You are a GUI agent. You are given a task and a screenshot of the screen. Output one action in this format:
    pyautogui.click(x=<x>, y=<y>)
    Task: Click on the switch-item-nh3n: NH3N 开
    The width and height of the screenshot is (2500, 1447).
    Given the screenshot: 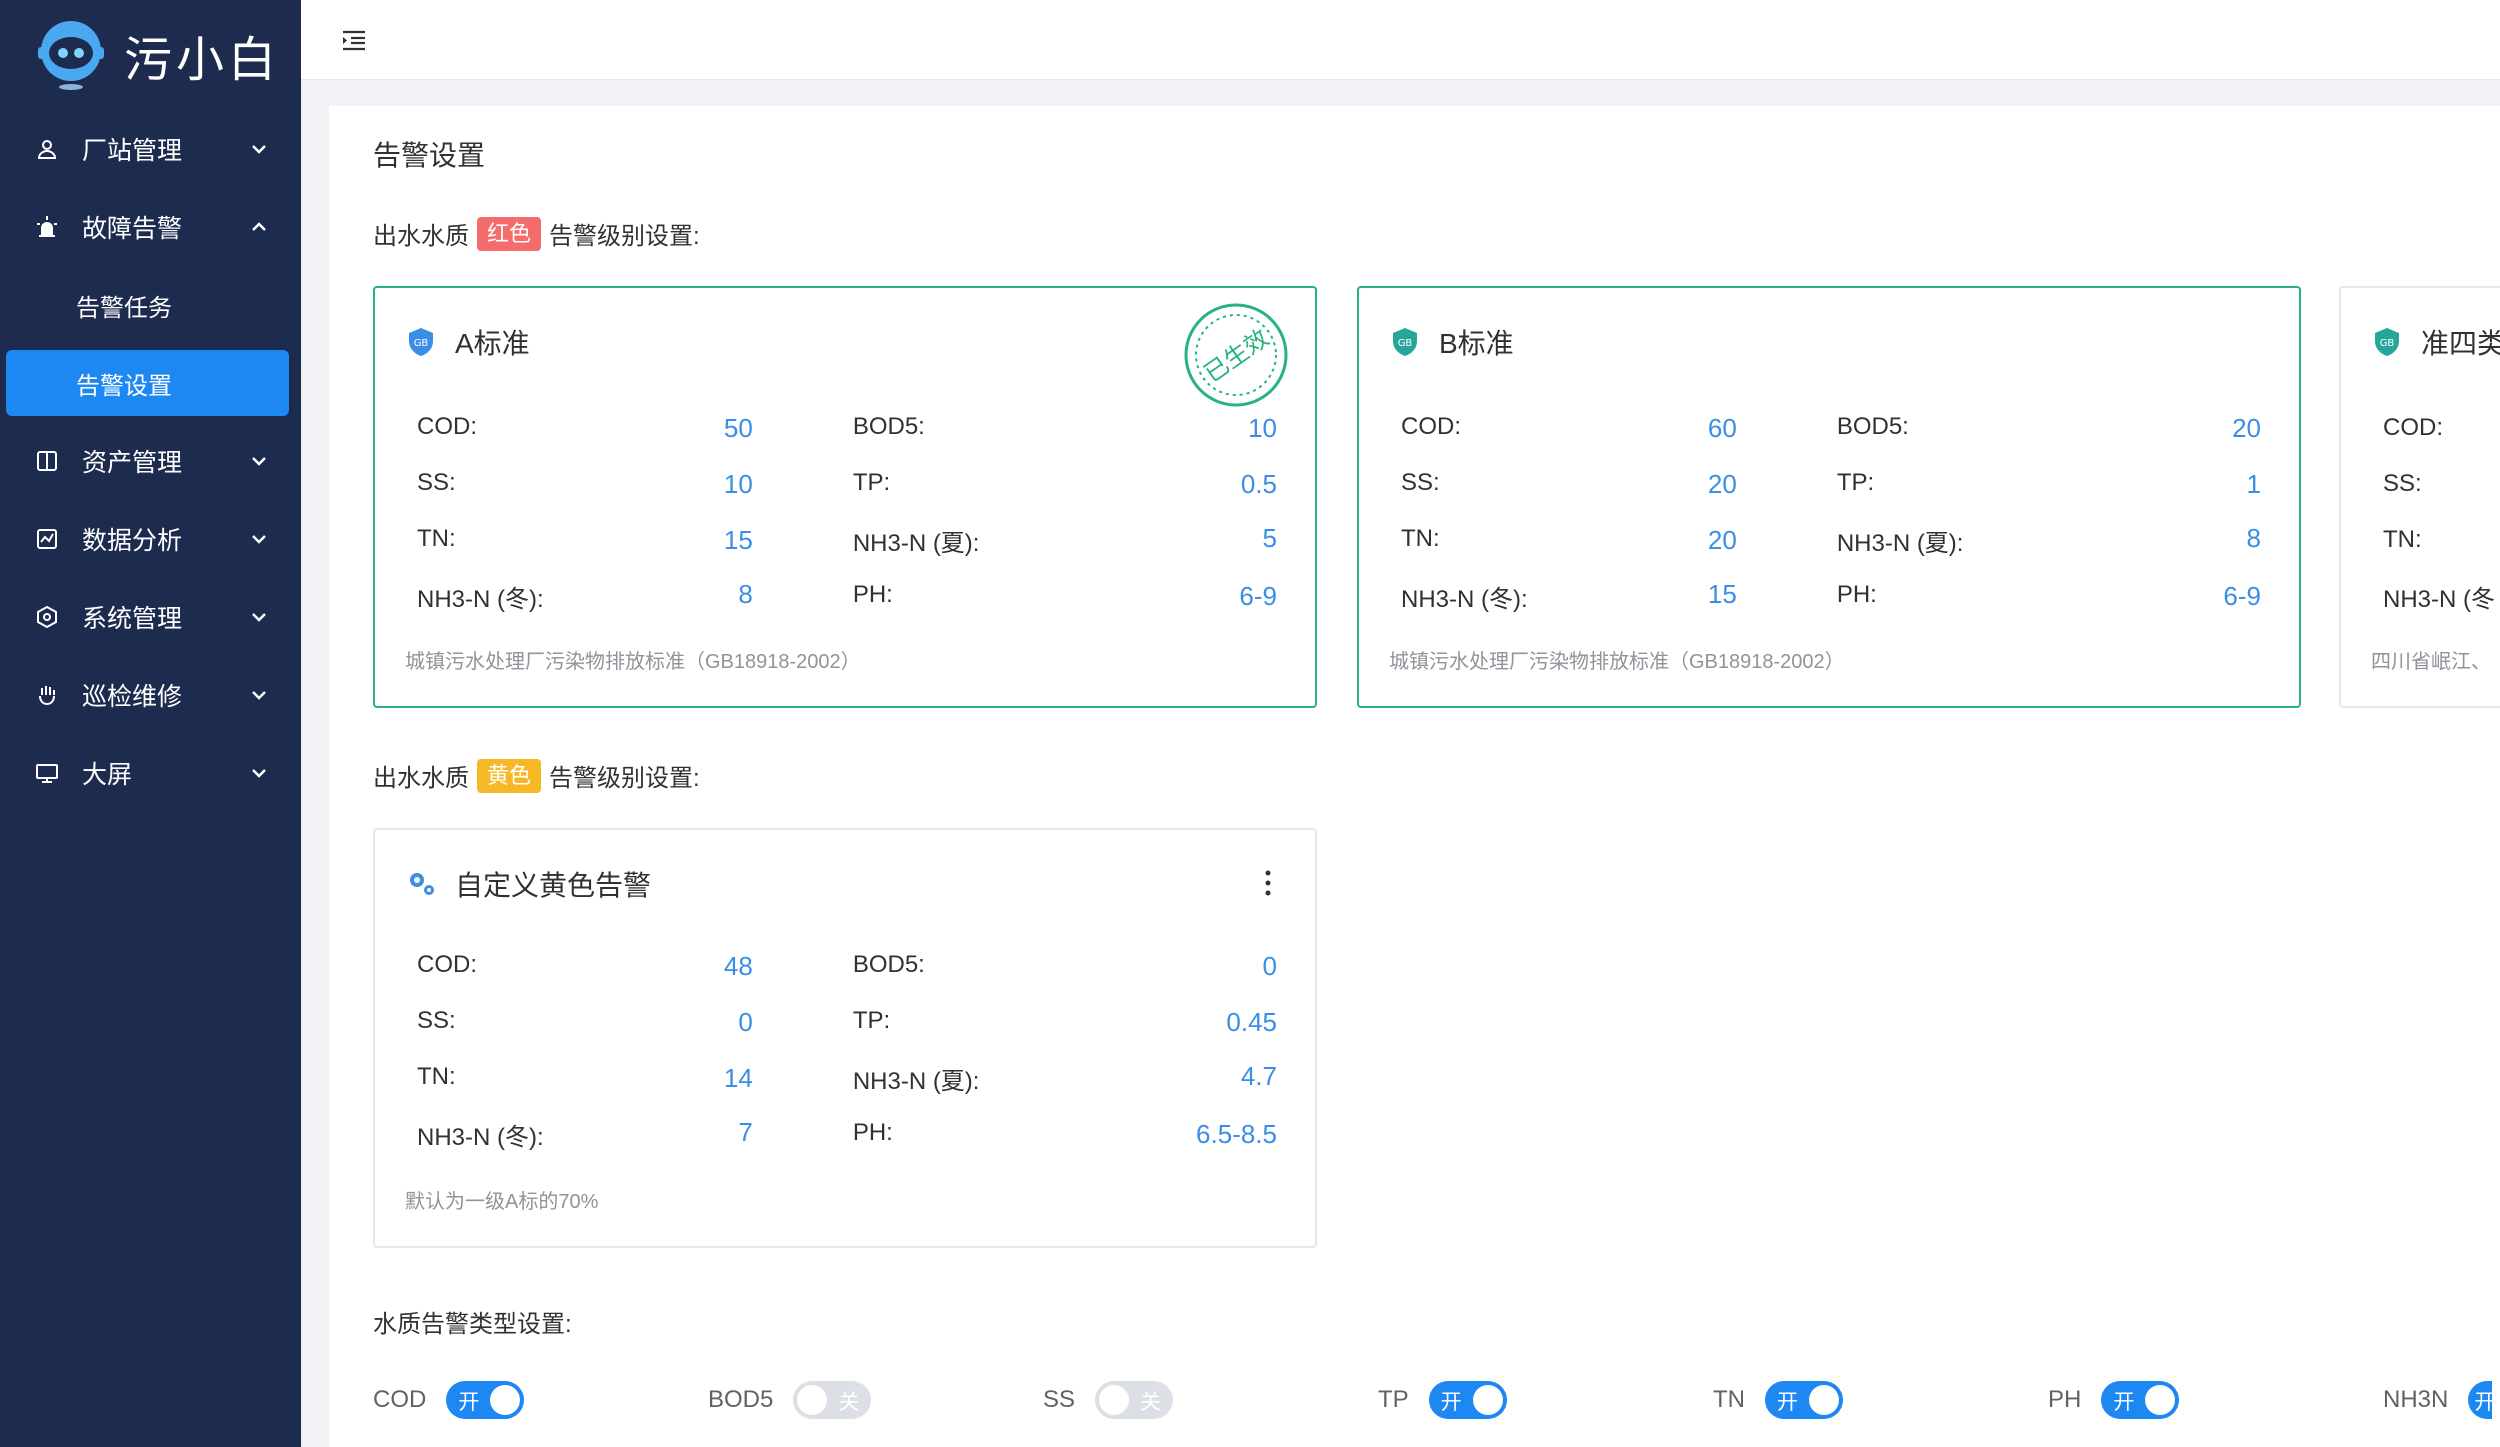 What is the action you would take?
    pyautogui.click(x=2441, y=1400)
    